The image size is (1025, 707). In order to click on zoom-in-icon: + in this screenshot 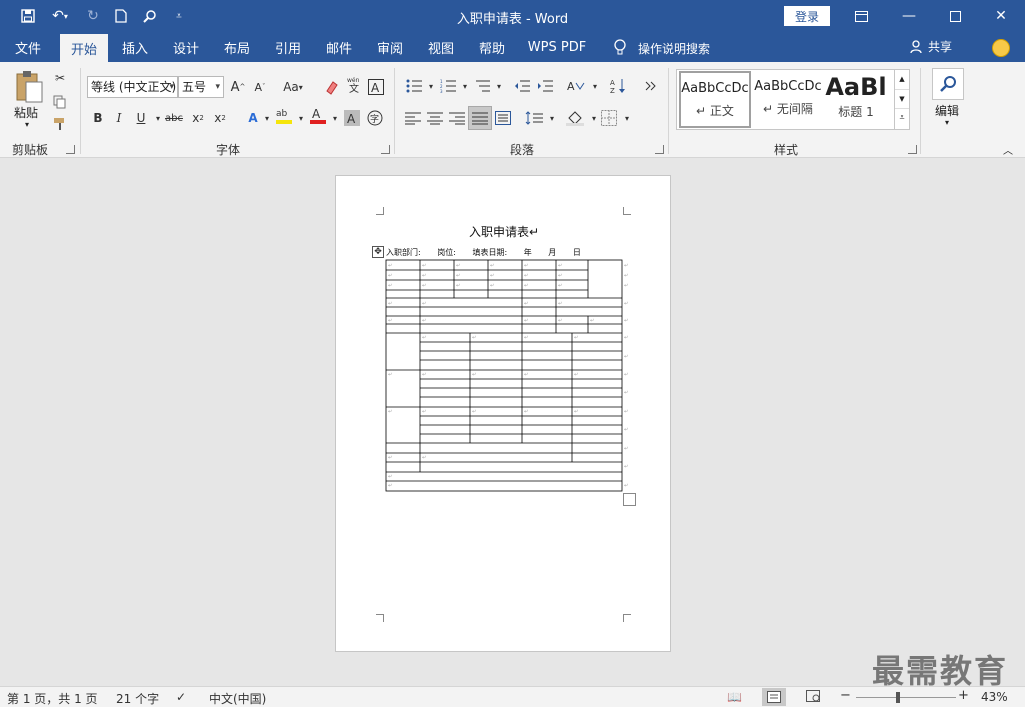, I will do `click(963, 695)`.